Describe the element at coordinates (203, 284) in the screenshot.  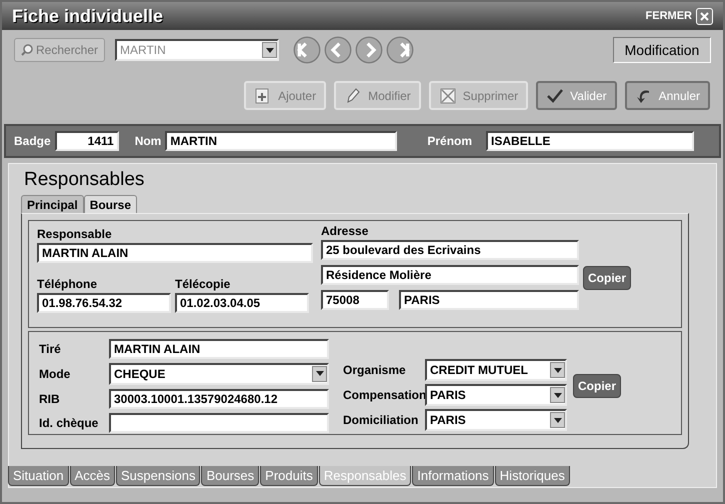
I see `field-label: Télécopie` at that location.